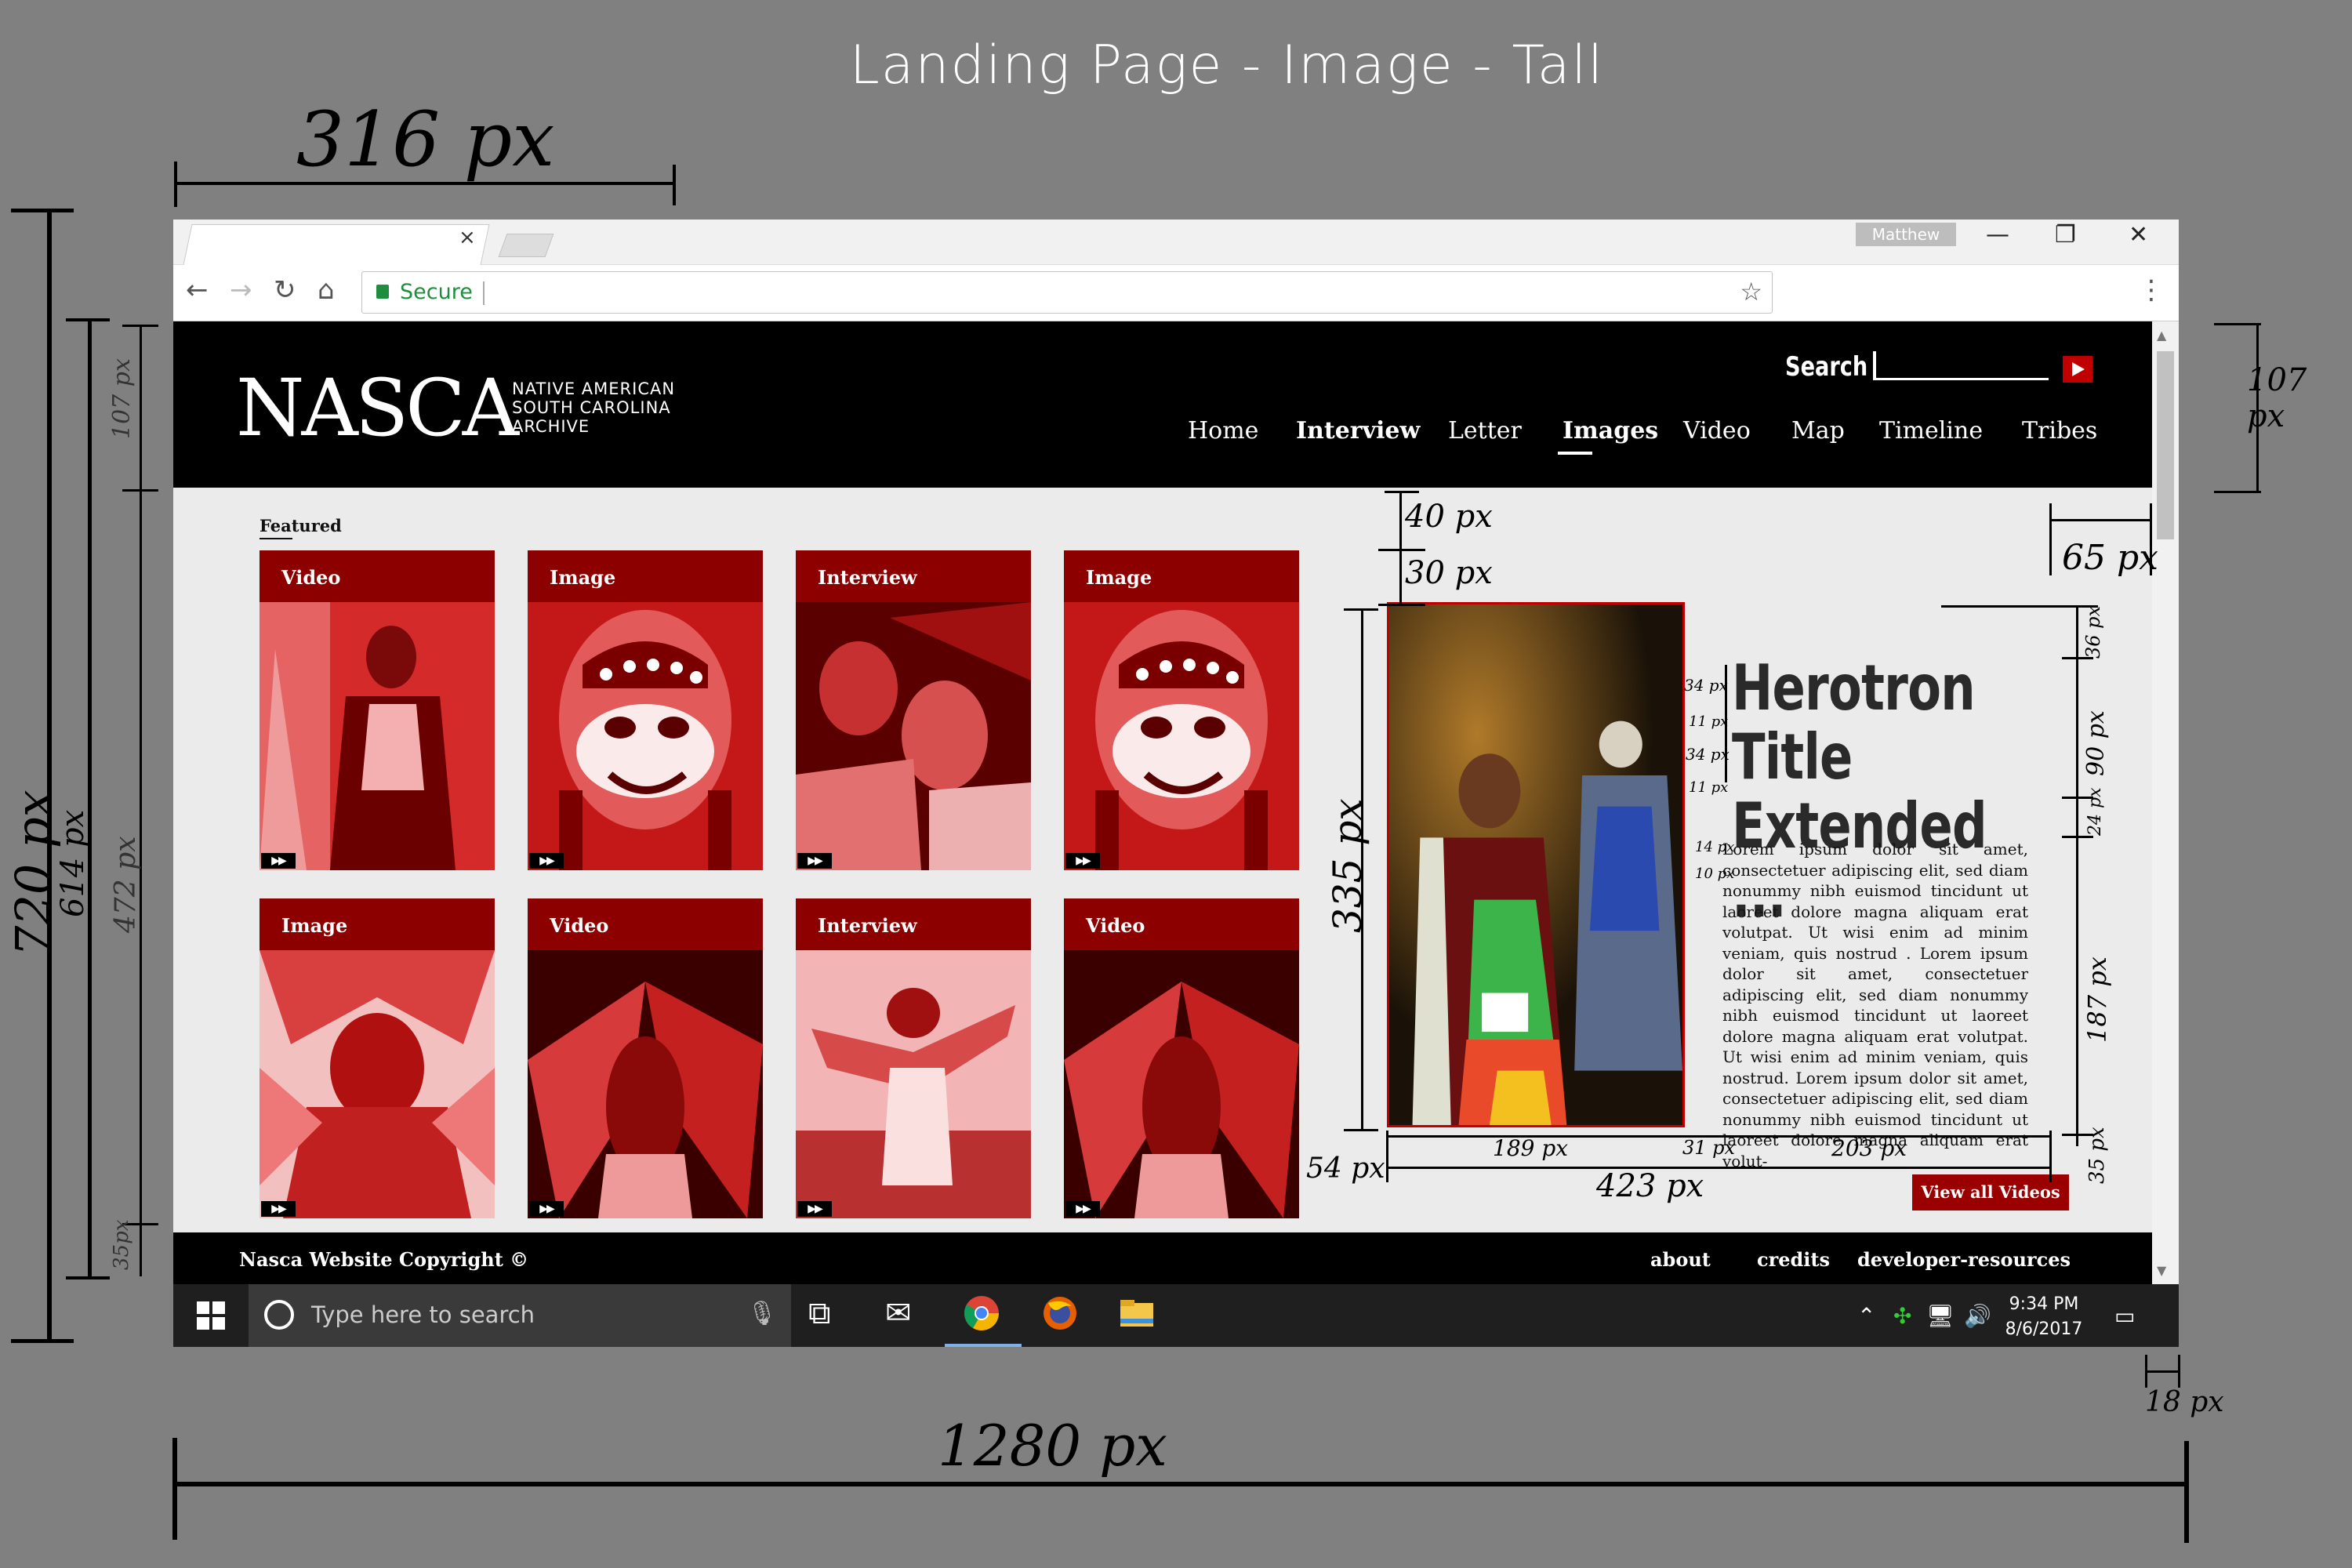  I want to click on footer-link-credits: credits, so click(1793, 1259).